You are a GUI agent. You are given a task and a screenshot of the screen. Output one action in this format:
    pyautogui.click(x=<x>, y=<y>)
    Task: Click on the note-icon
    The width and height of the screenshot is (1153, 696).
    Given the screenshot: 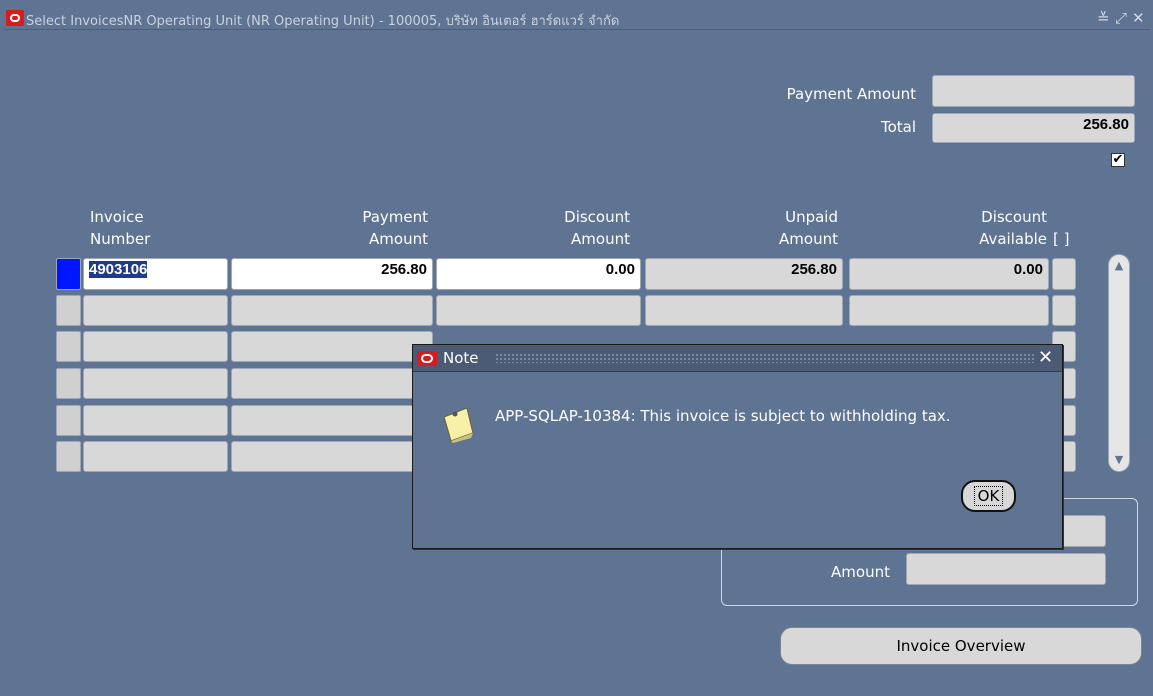 What is the action you would take?
    pyautogui.click(x=458, y=425)
    